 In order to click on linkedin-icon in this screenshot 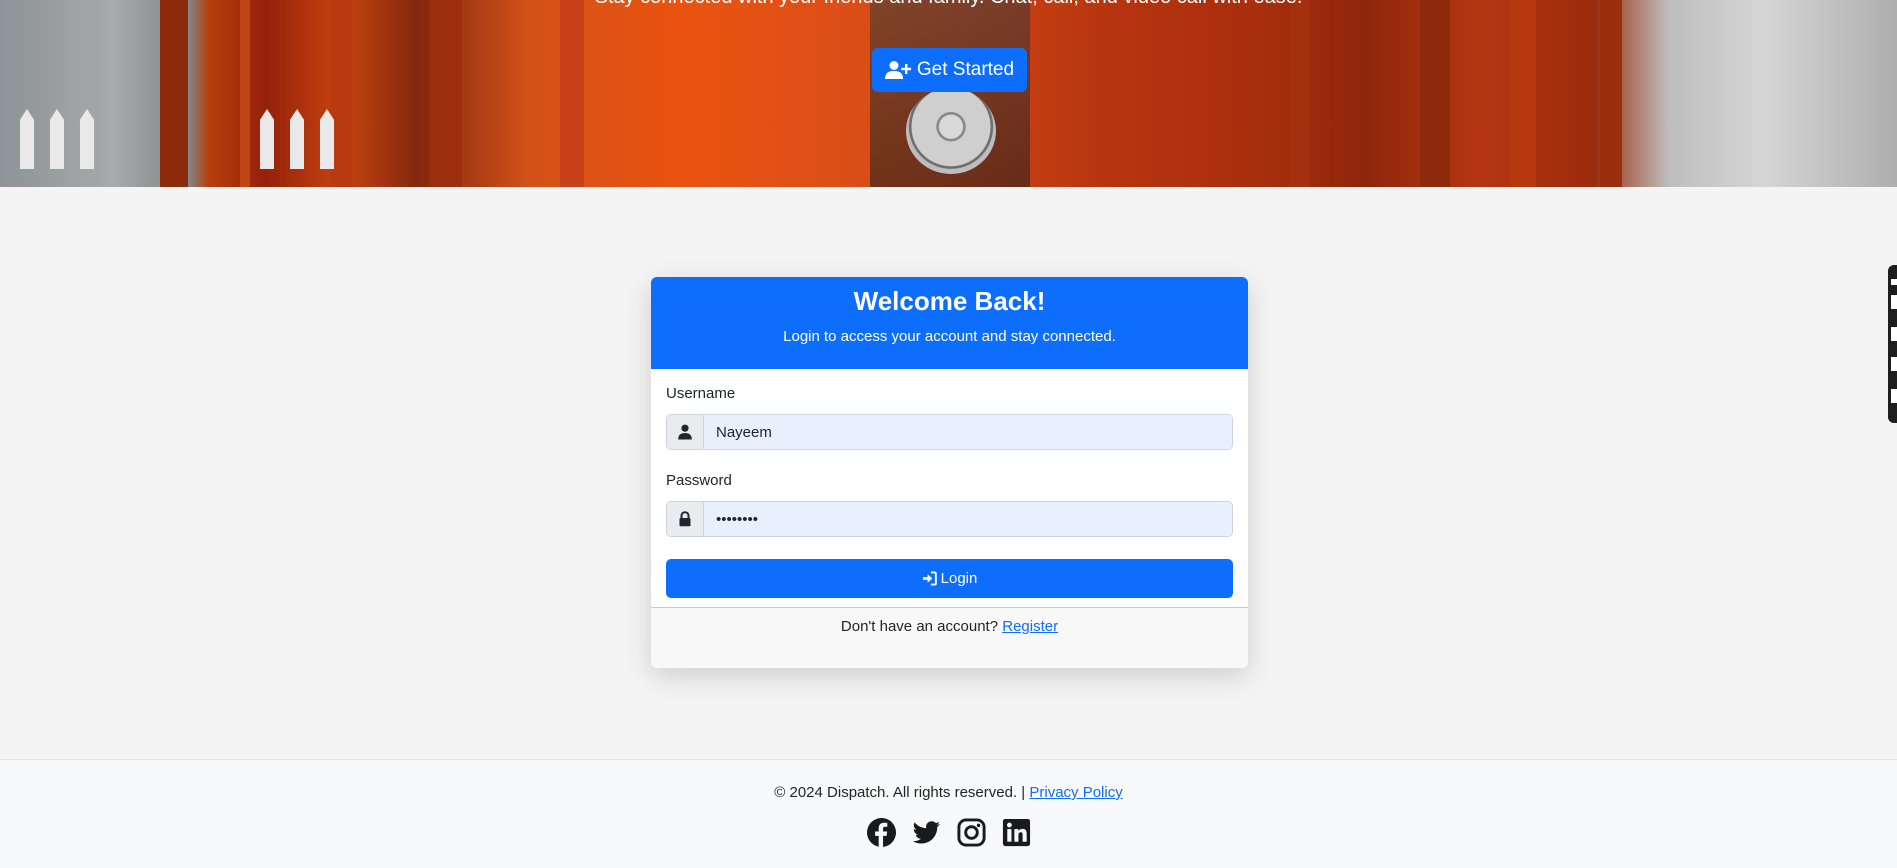, I will do `click(1016, 832)`.